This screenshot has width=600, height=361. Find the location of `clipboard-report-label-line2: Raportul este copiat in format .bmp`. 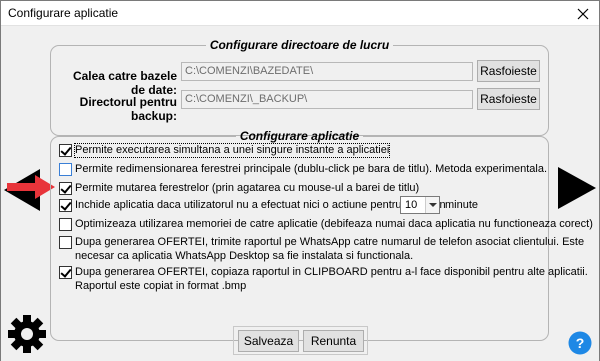

clipboard-report-label-line2: Raportul este copiat in format .bmp is located at coordinates (160, 286).